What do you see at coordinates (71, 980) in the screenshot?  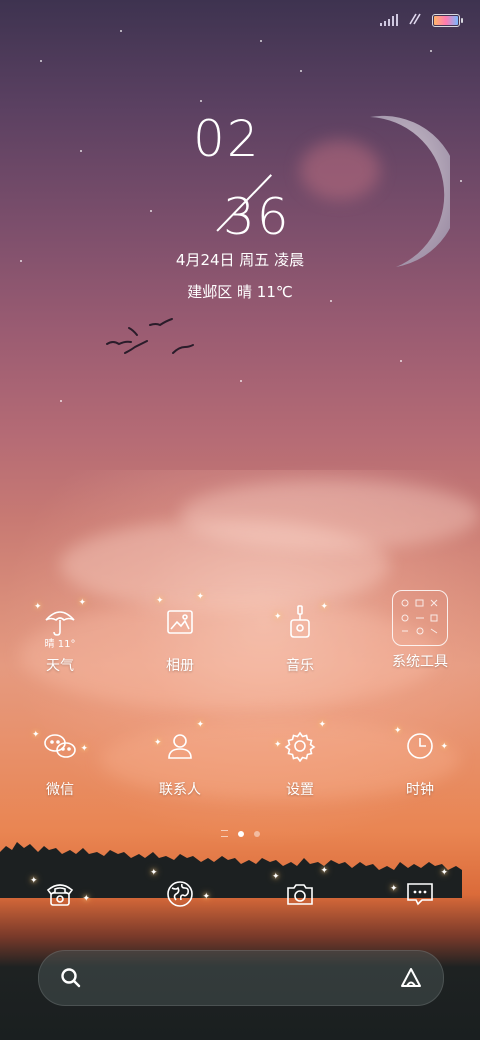 I see `search-icon` at bounding box center [71, 980].